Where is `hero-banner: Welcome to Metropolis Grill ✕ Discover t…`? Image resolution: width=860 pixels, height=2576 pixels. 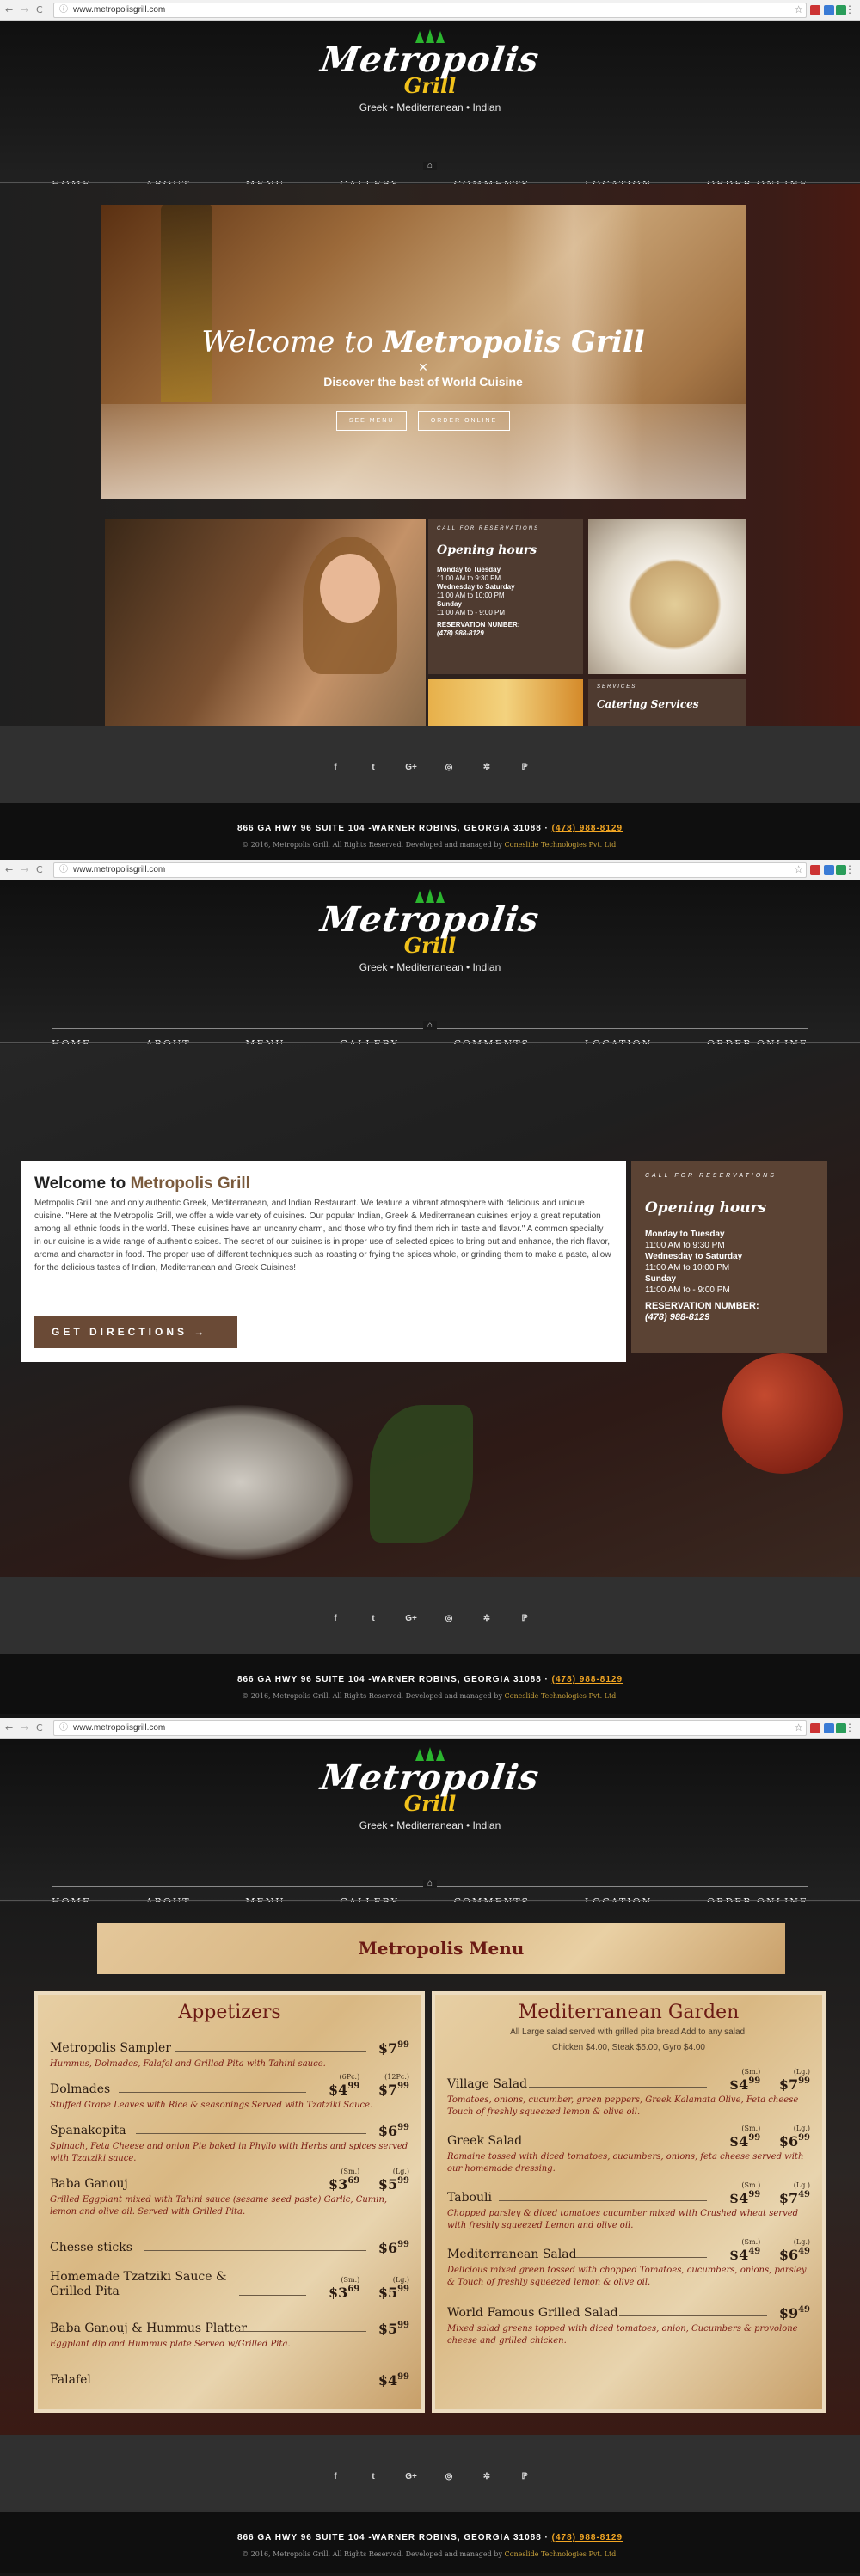 hero-banner: Welcome to Metropolis Grill ✕ Discover t… is located at coordinates (423, 352).